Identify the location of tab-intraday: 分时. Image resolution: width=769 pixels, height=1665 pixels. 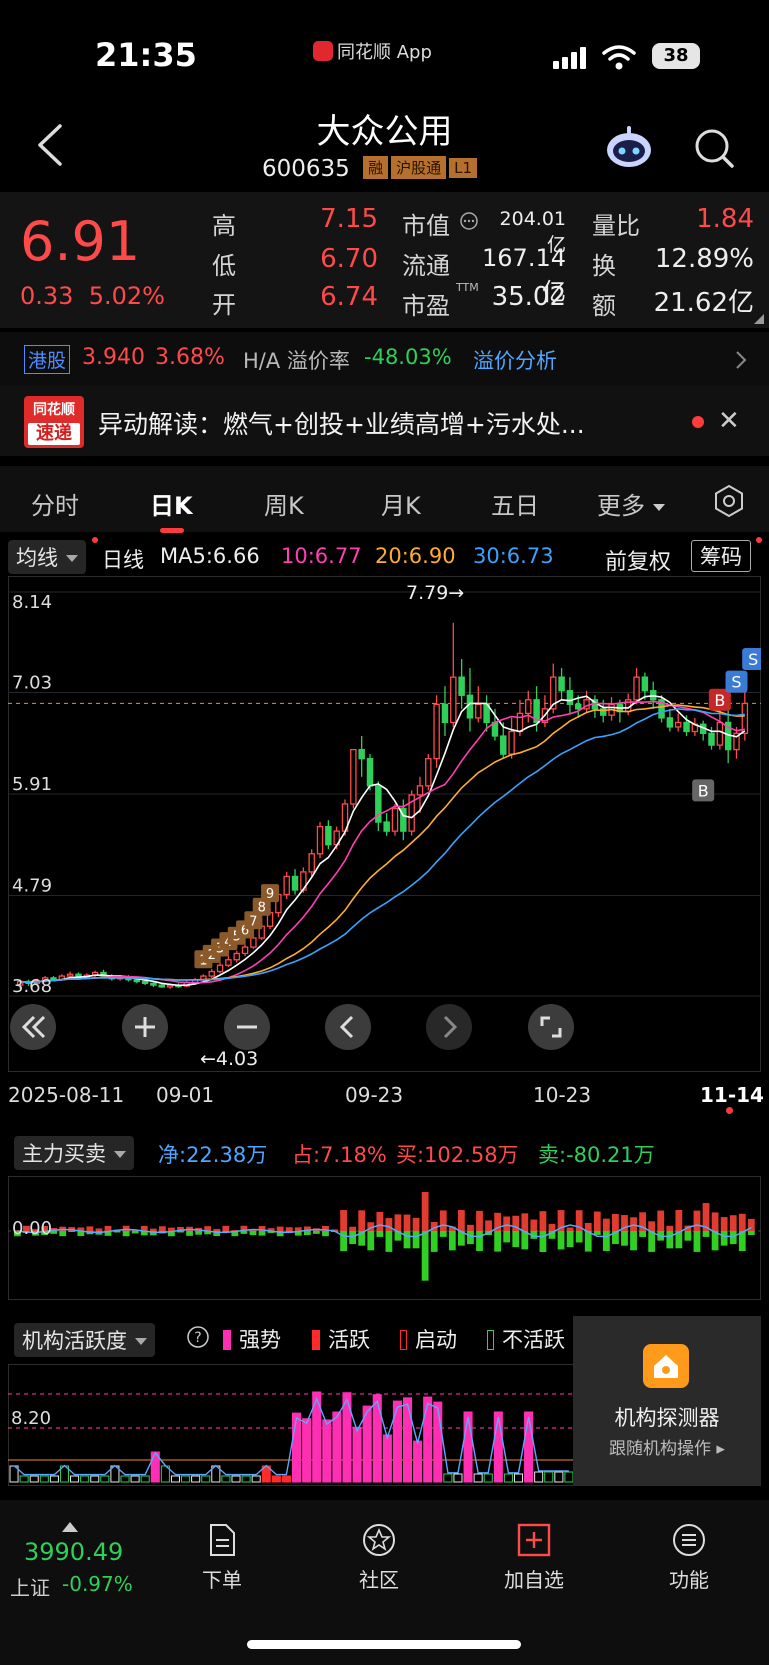
(55, 503).